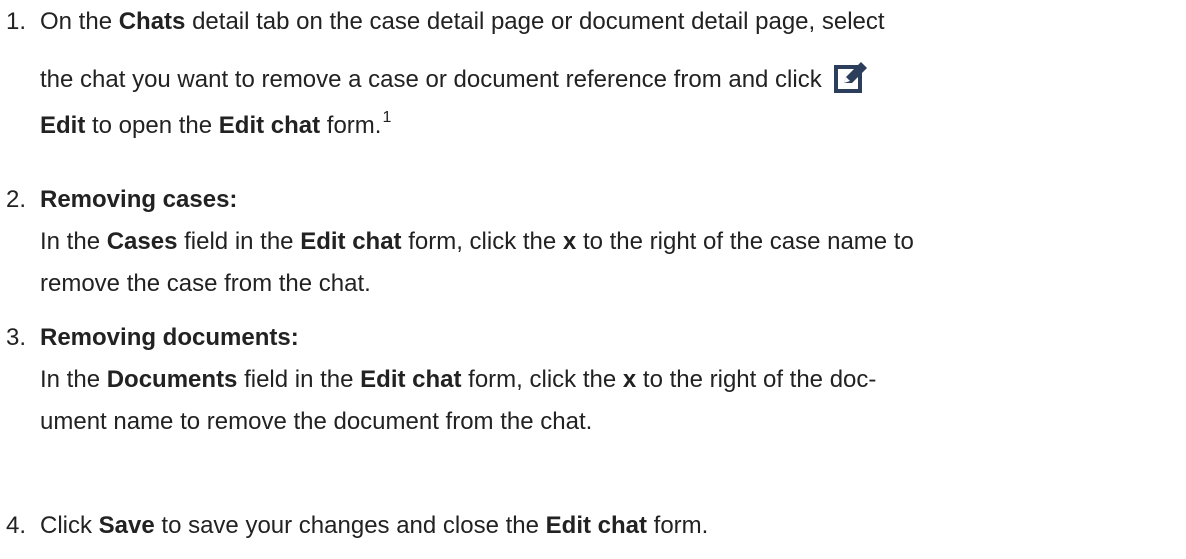 Image resolution: width=1186 pixels, height=559 pixels. I want to click on ui-term-save: Save, so click(126, 525).